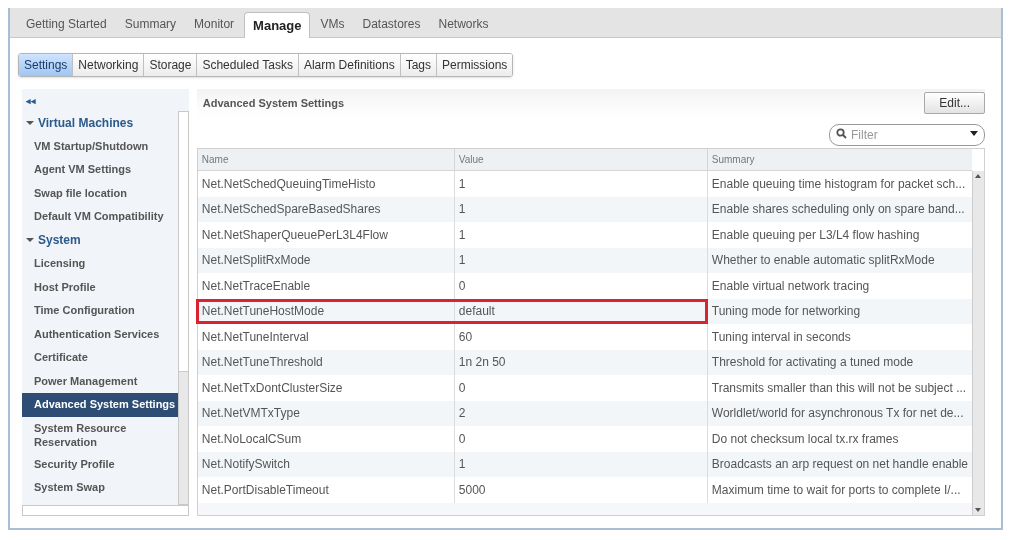 Image resolution: width=1021 pixels, height=540 pixels. Describe the element at coordinates (100, 358) in the screenshot. I see `tree-item: Certificate` at that location.